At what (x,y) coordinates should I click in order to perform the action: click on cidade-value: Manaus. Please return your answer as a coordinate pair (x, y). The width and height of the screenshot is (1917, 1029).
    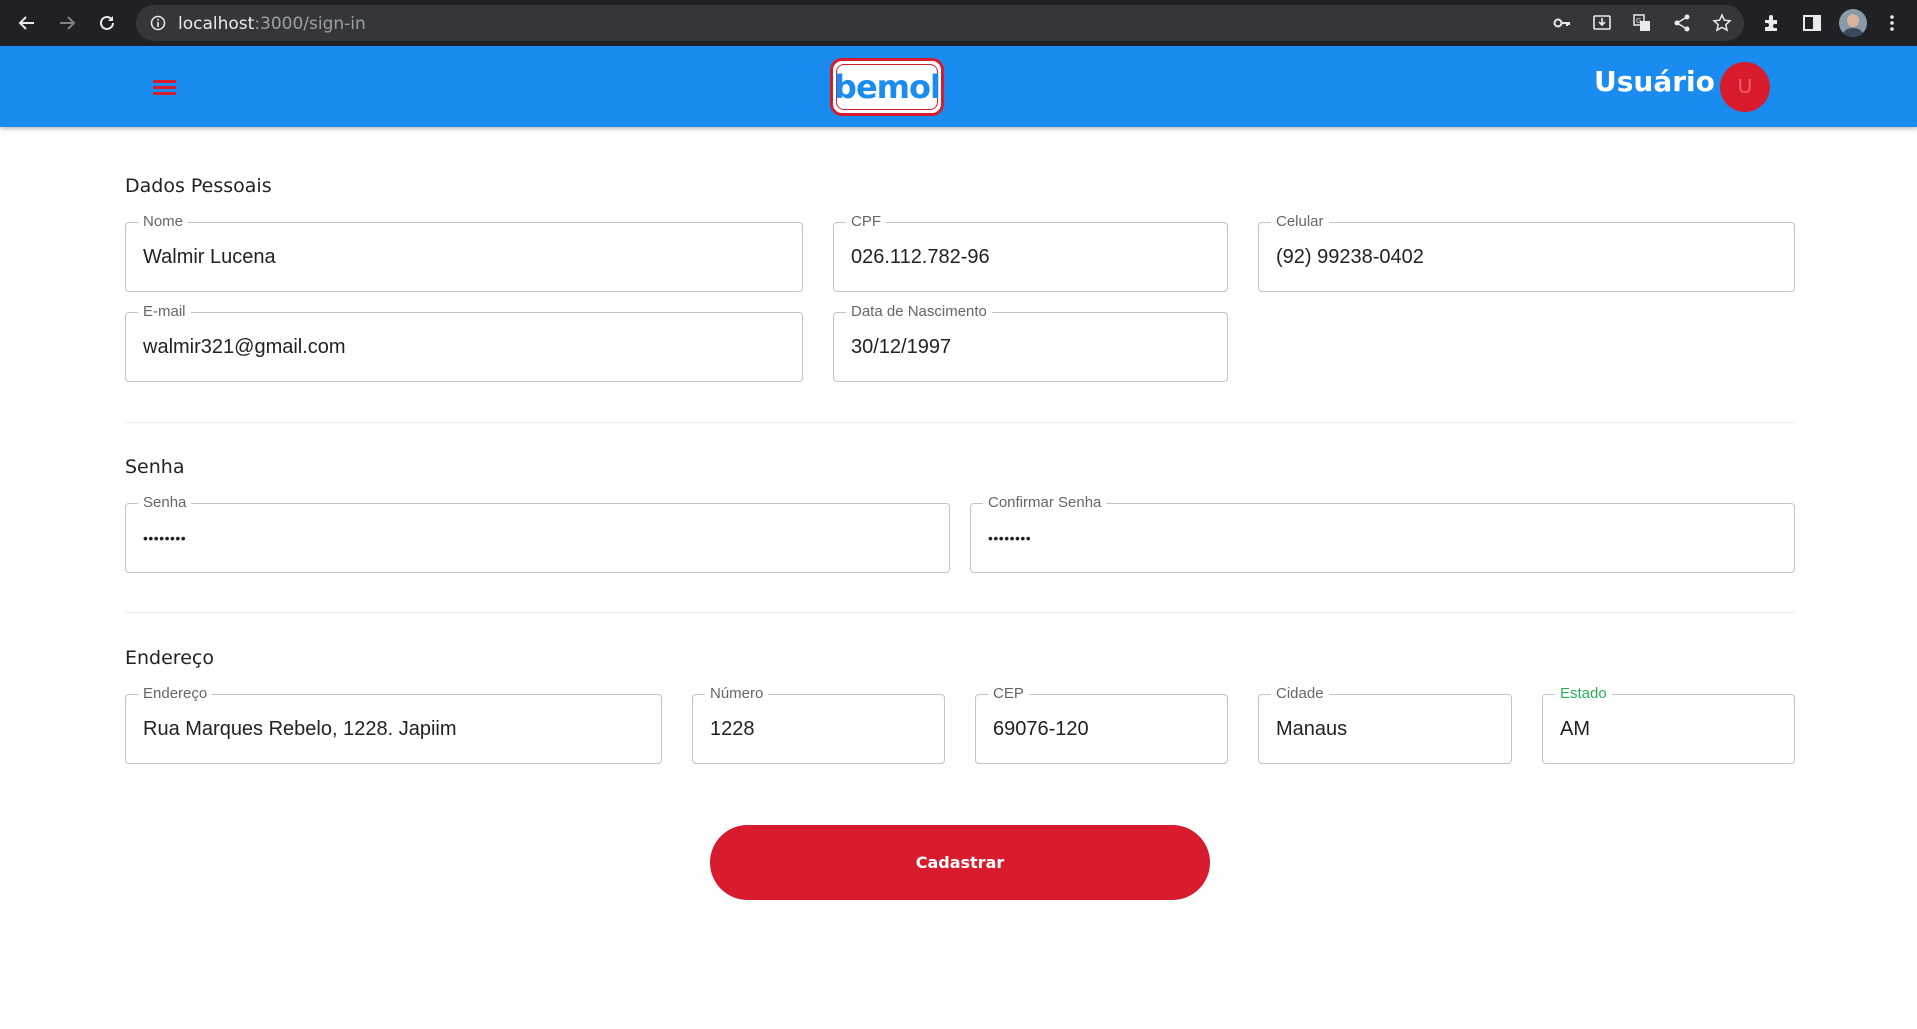
    Looking at the image, I should click on (1312, 729).